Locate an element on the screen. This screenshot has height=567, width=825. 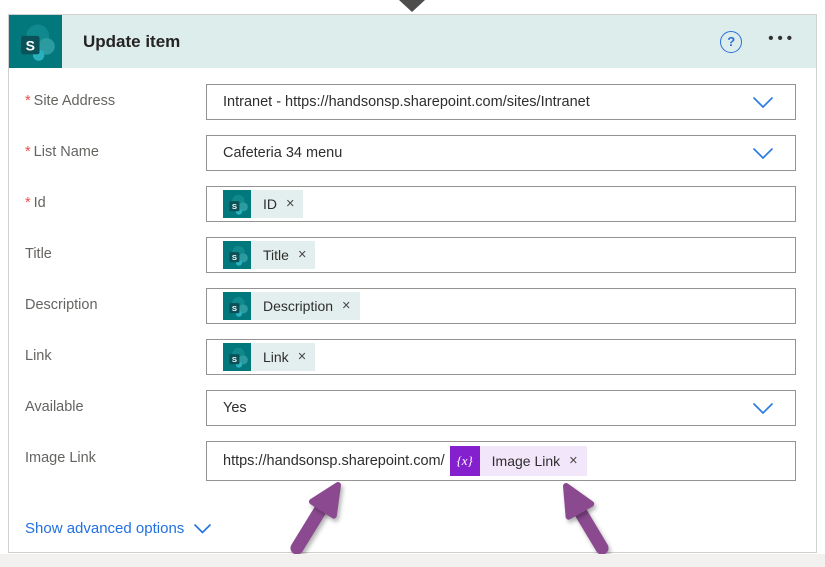
expression-fx-icon: {x} is located at coordinates (464, 461).